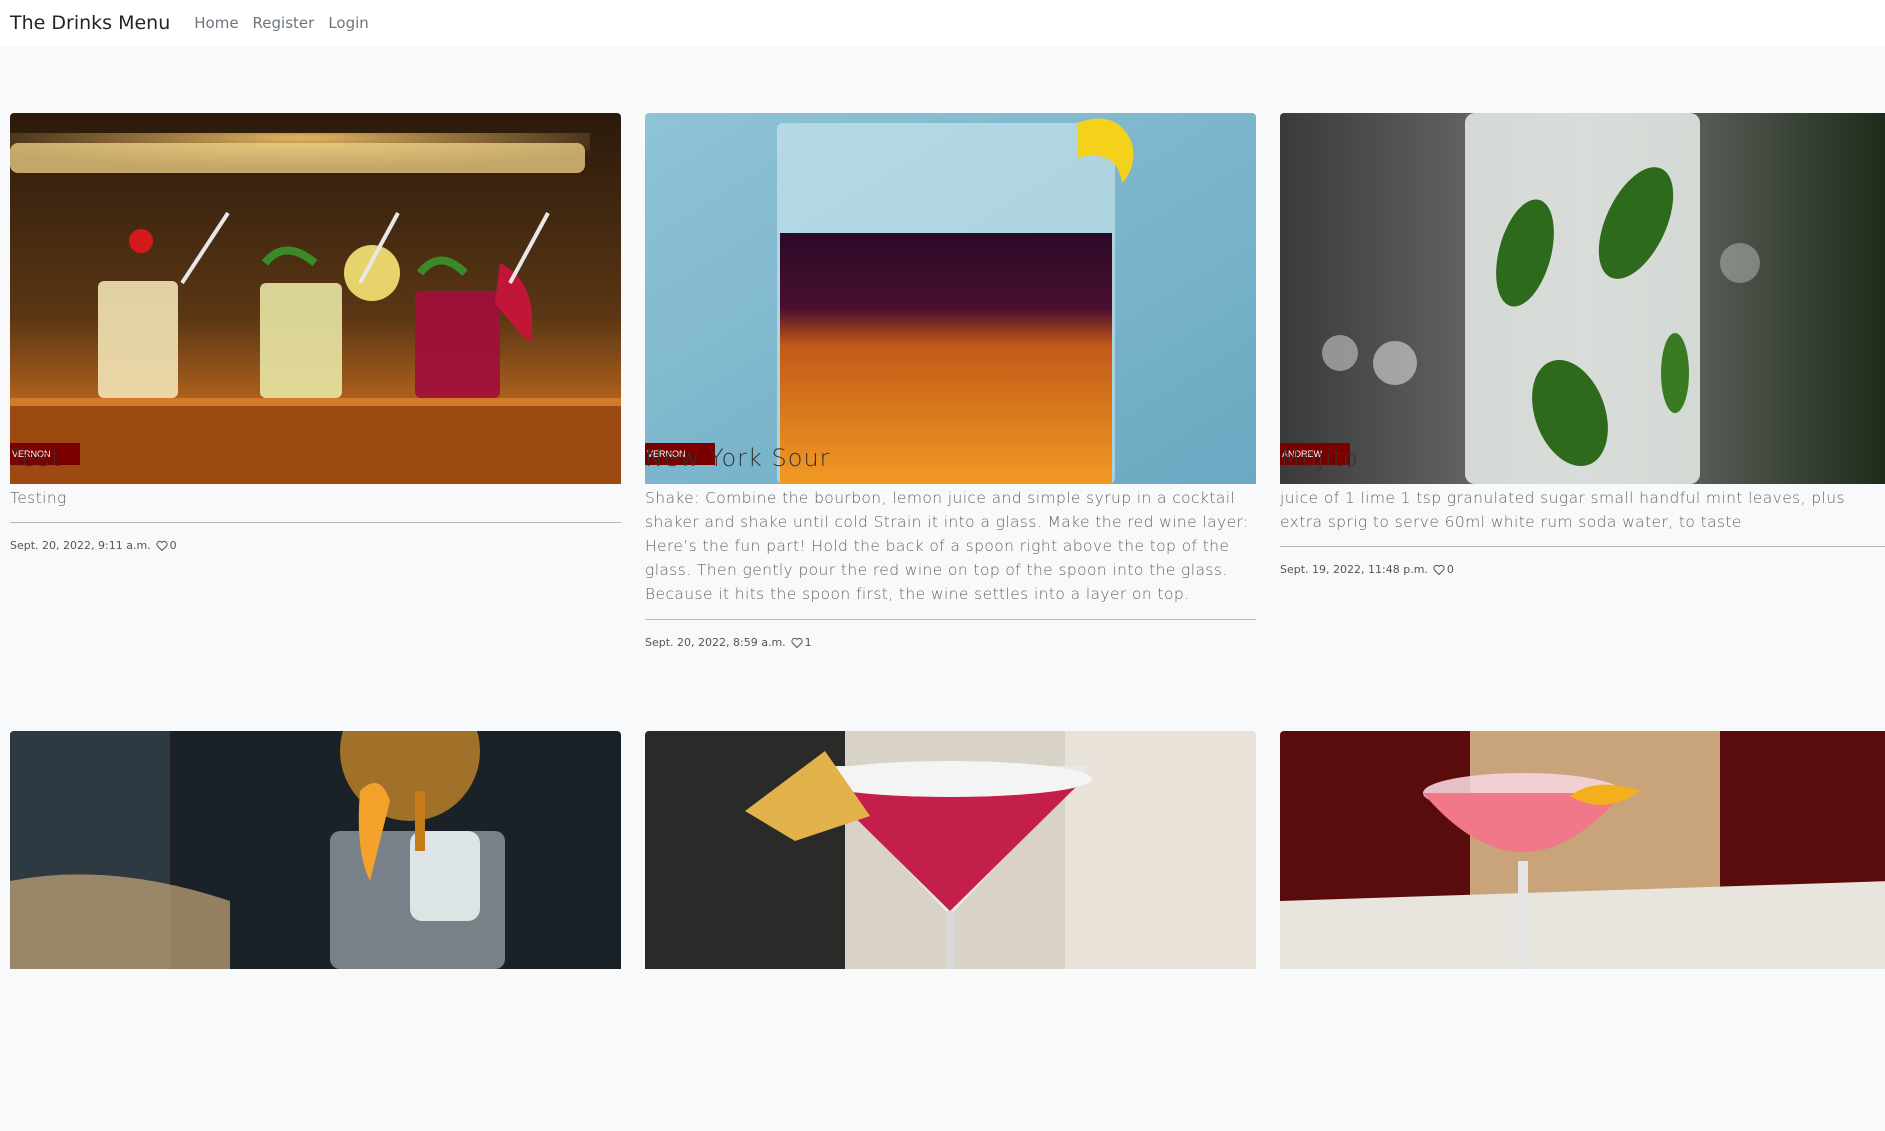 The height and width of the screenshot is (1131, 1885). I want to click on post-date: Sept. 20, 2022, 9:11 a.m., so click(80, 545).